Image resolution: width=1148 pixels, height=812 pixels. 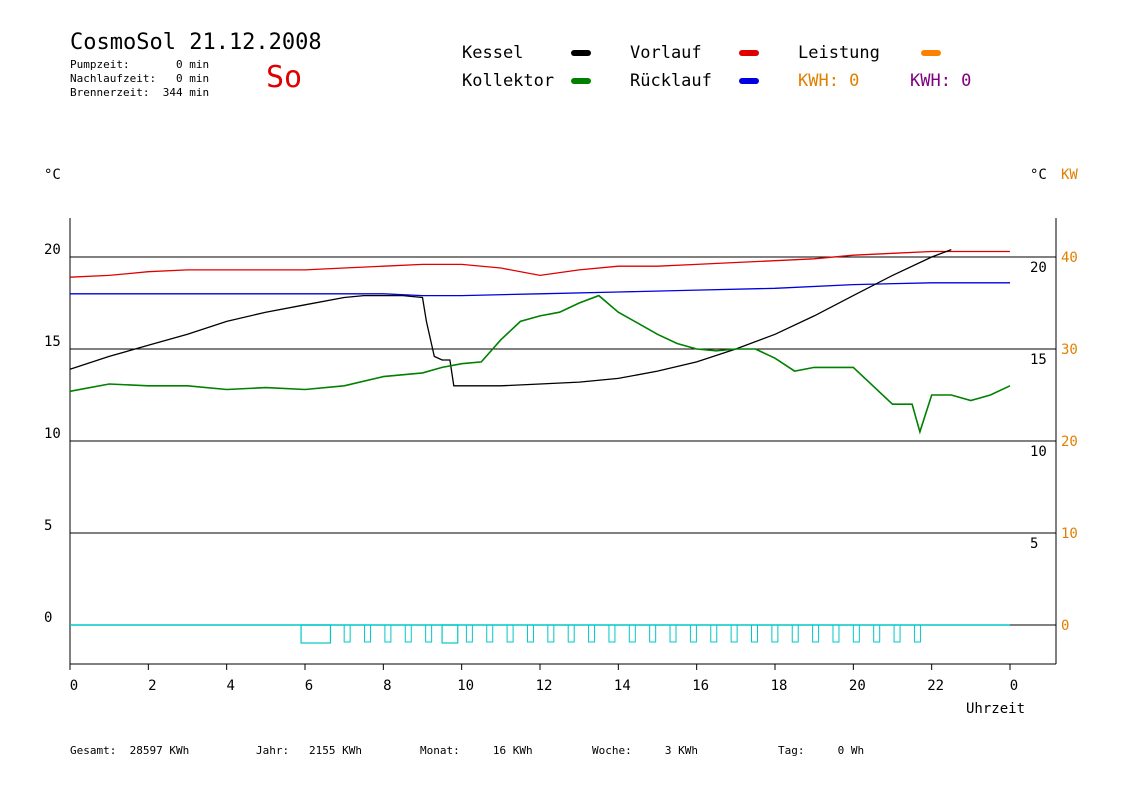 I want to click on x-tick-label-9: 18, so click(x=779, y=686).